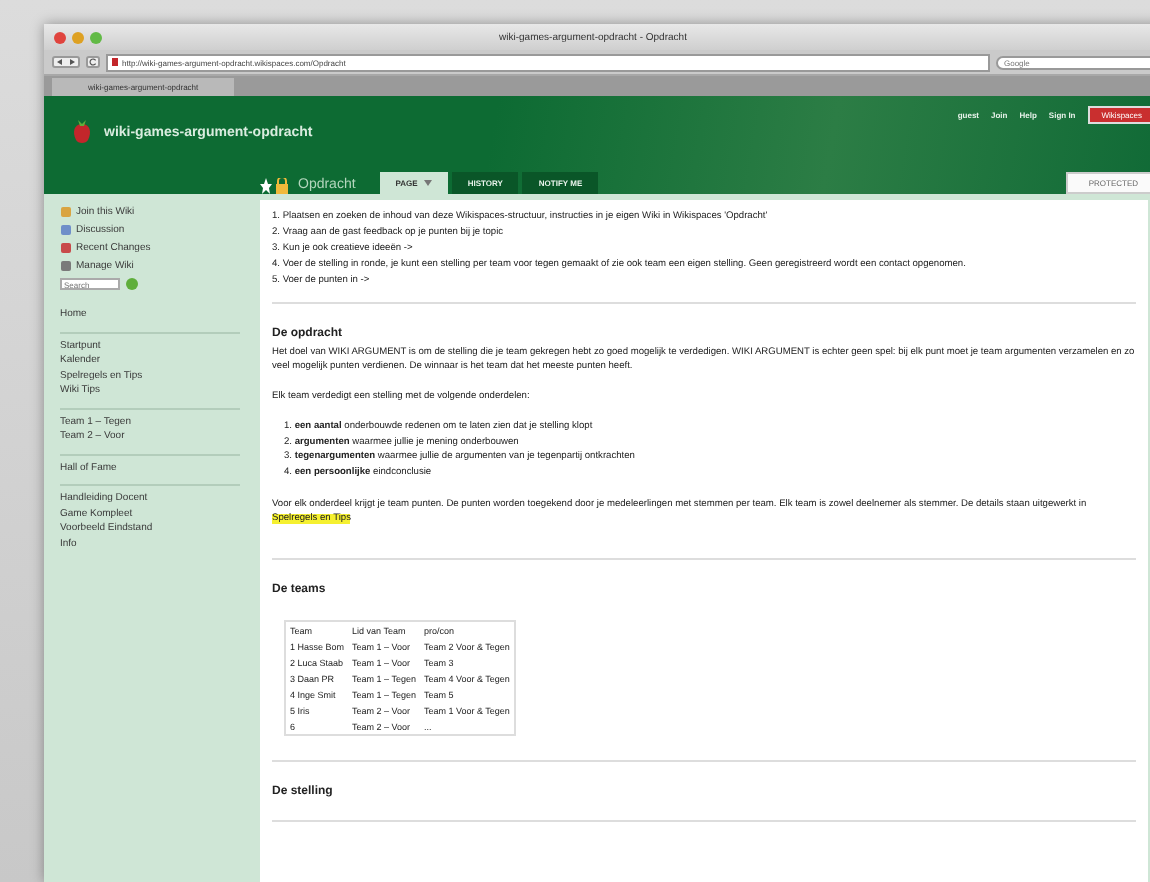  I want to click on reload-icon, so click(93, 62).